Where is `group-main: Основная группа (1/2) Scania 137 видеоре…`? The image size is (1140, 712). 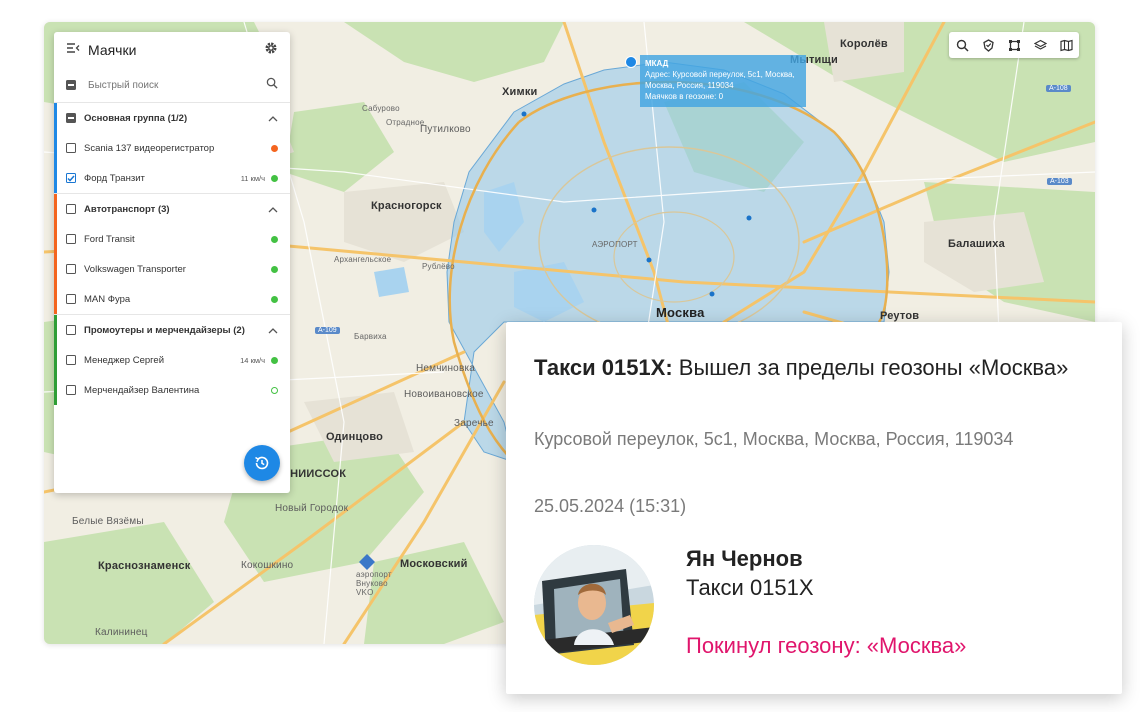 group-main: Основная группа (1/2) Scania 137 видеоре… is located at coordinates (172, 148).